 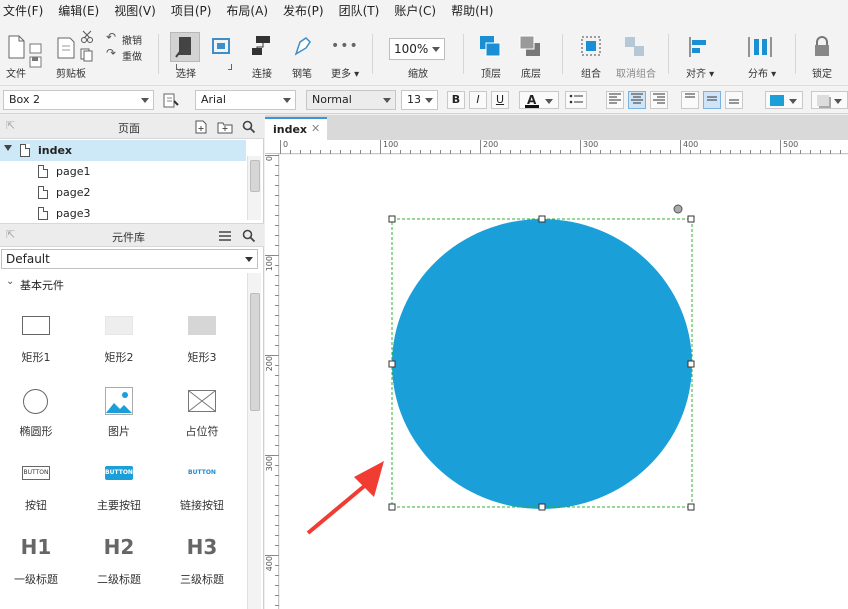 What do you see at coordinates (417, 49) in the screenshot?
I see `zoom-select: 100%` at bounding box center [417, 49].